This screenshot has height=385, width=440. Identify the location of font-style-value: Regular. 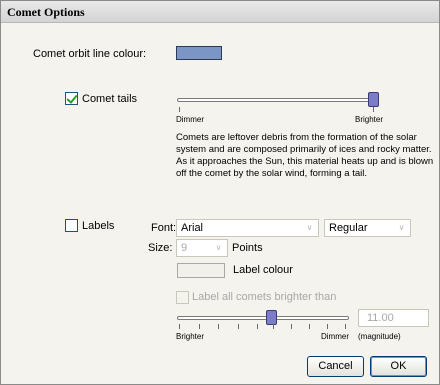
(348, 228).